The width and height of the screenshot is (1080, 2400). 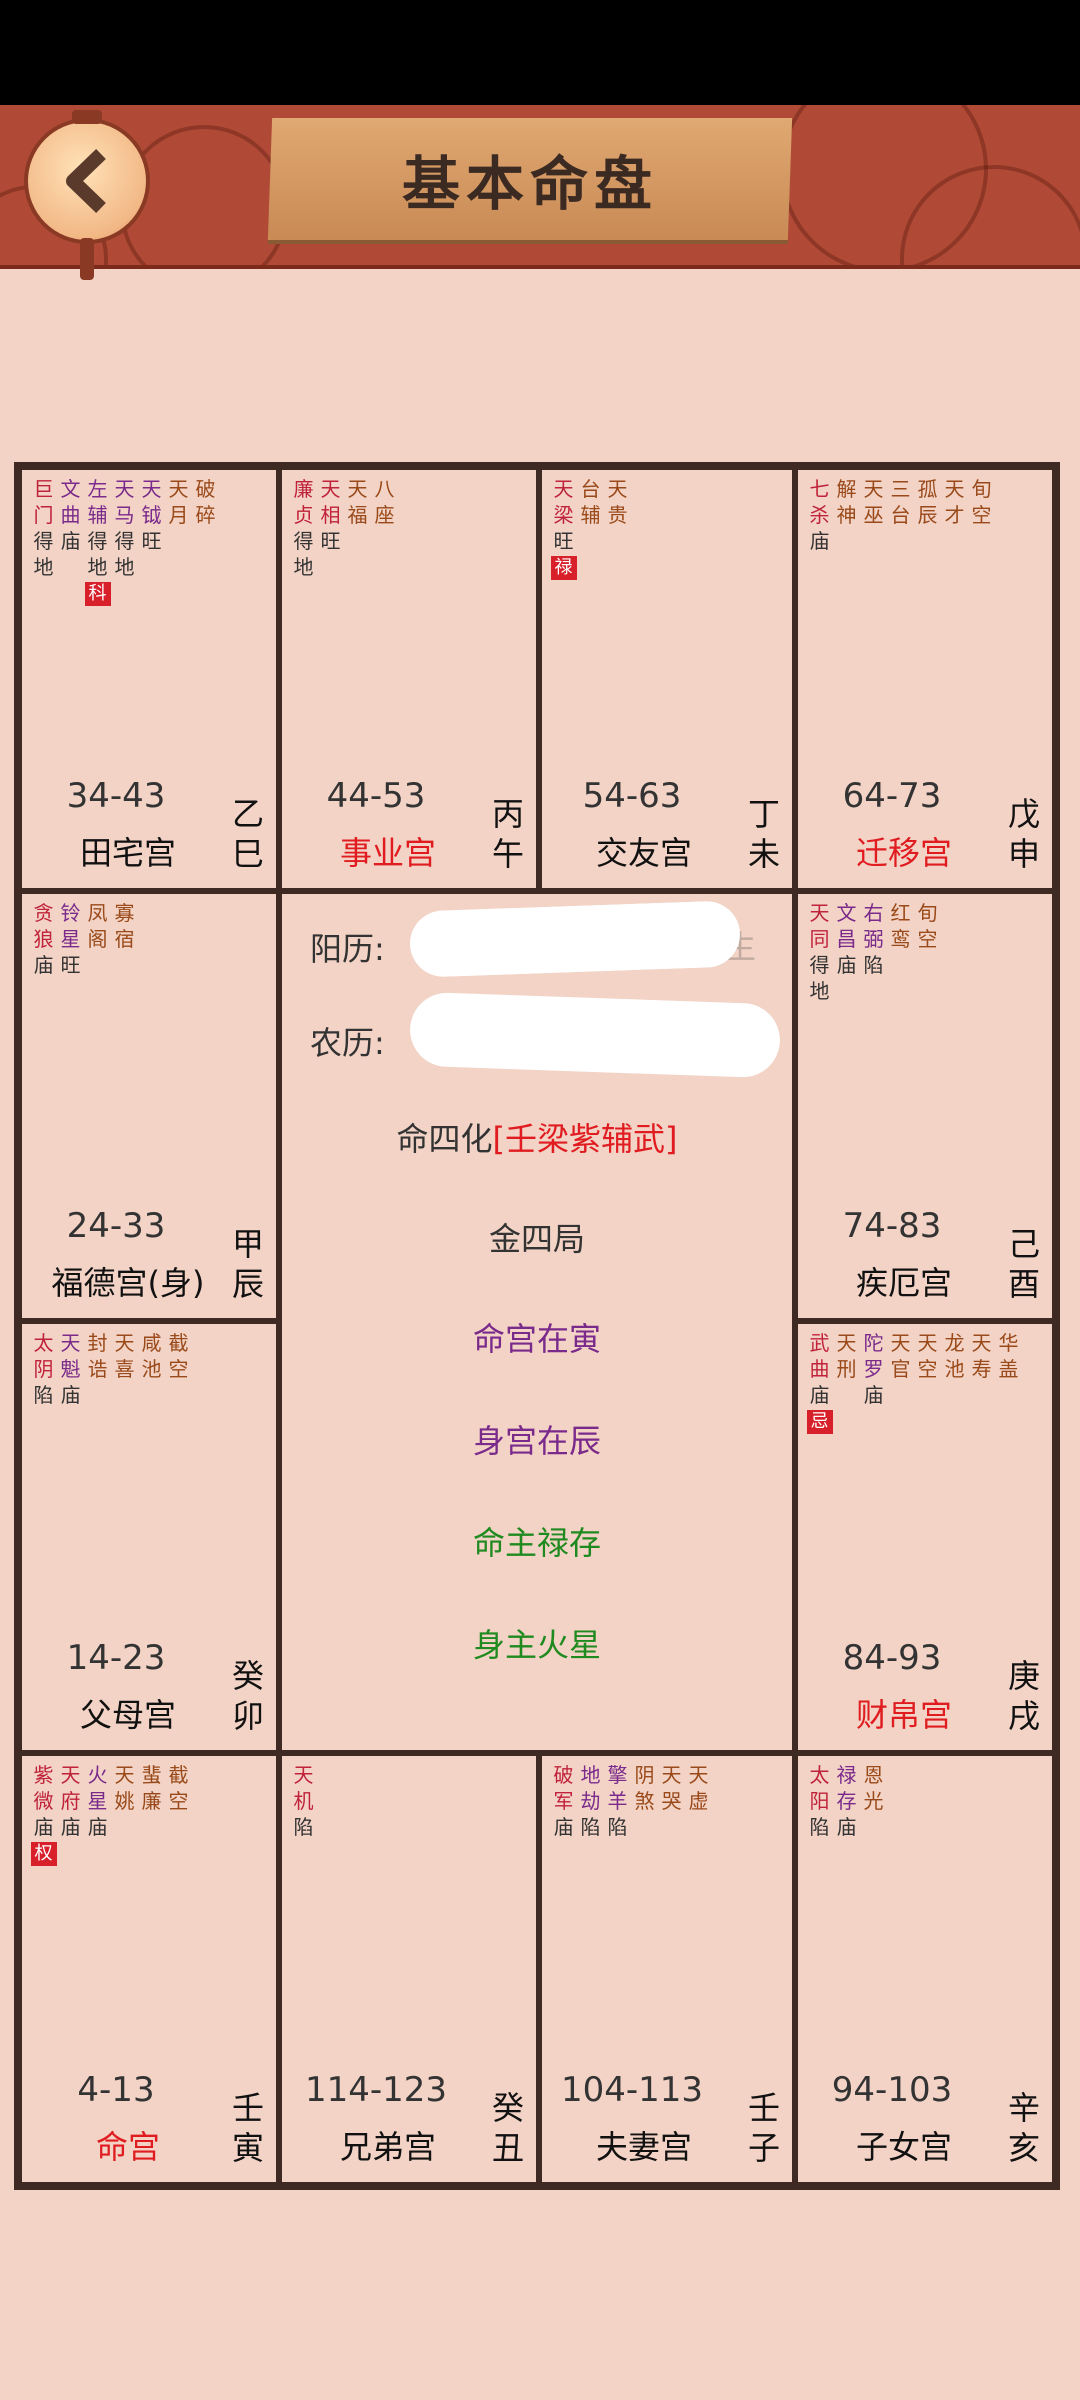 What do you see at coordinates (116, 1658) in the screenshot?
I see `age-range: 14-23` at bounding box center [116, 1658].